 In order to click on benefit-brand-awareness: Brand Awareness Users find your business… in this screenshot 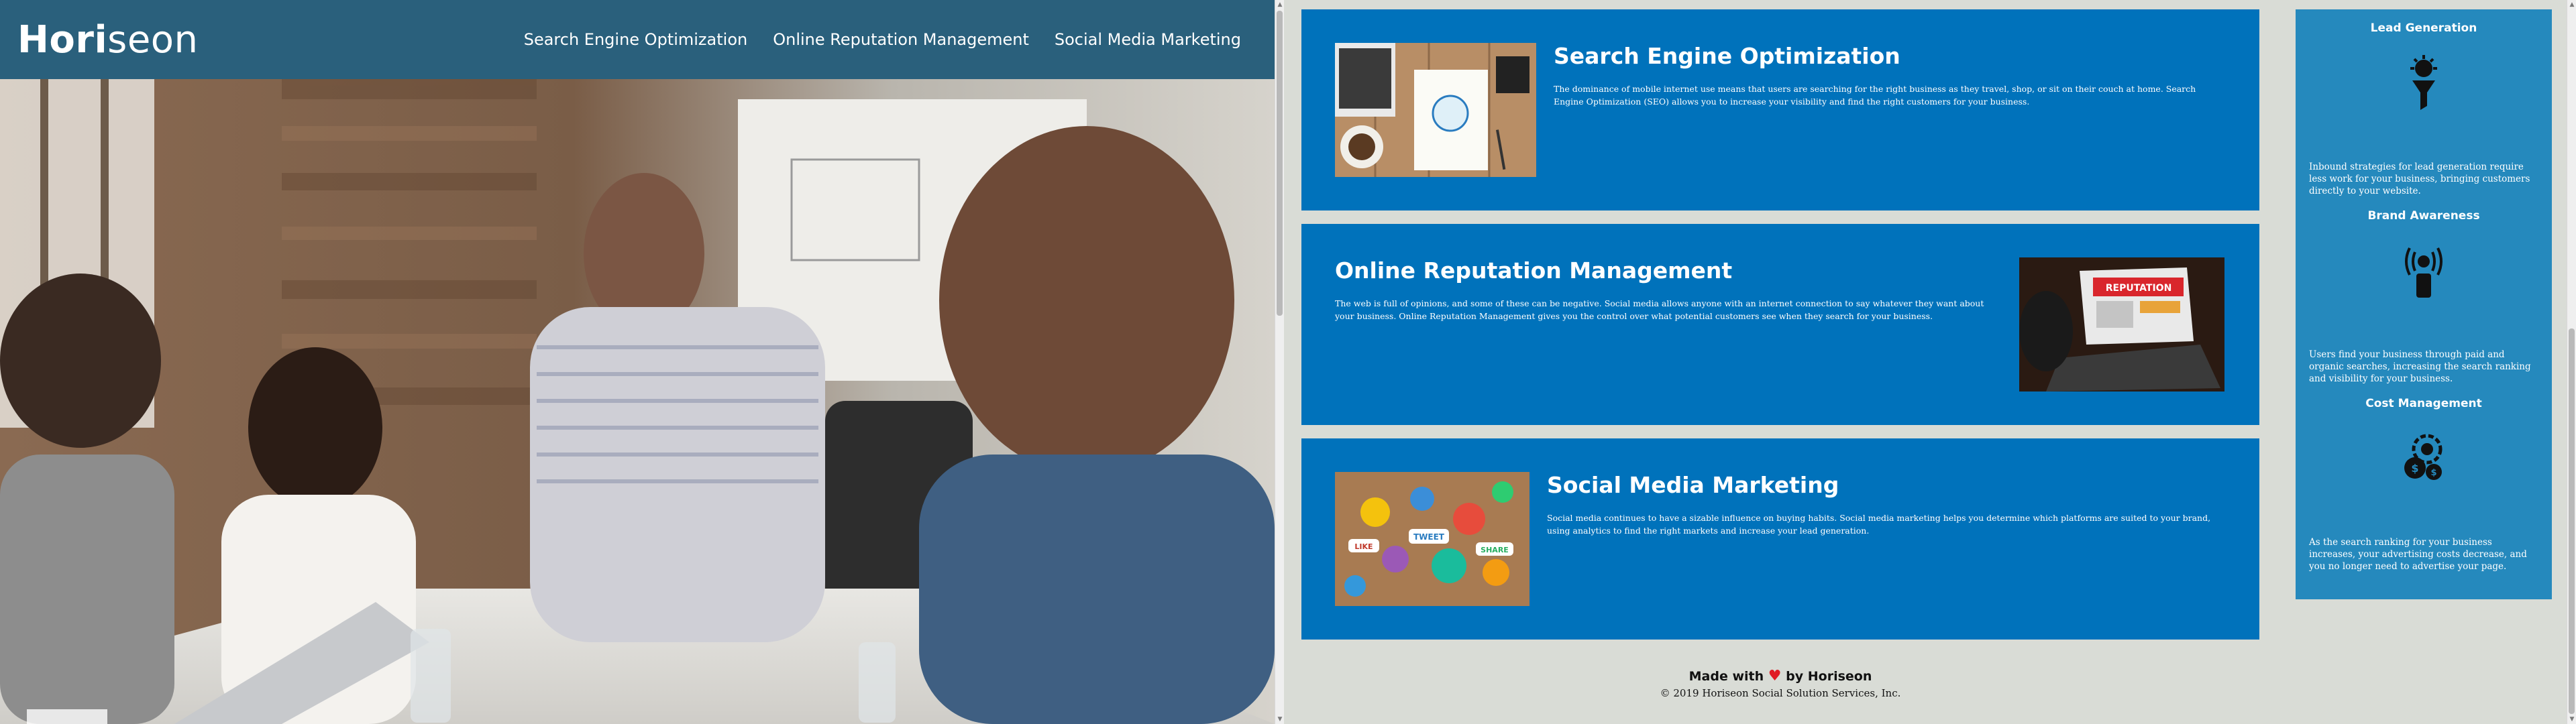, I will do `click(2424, 296)`.